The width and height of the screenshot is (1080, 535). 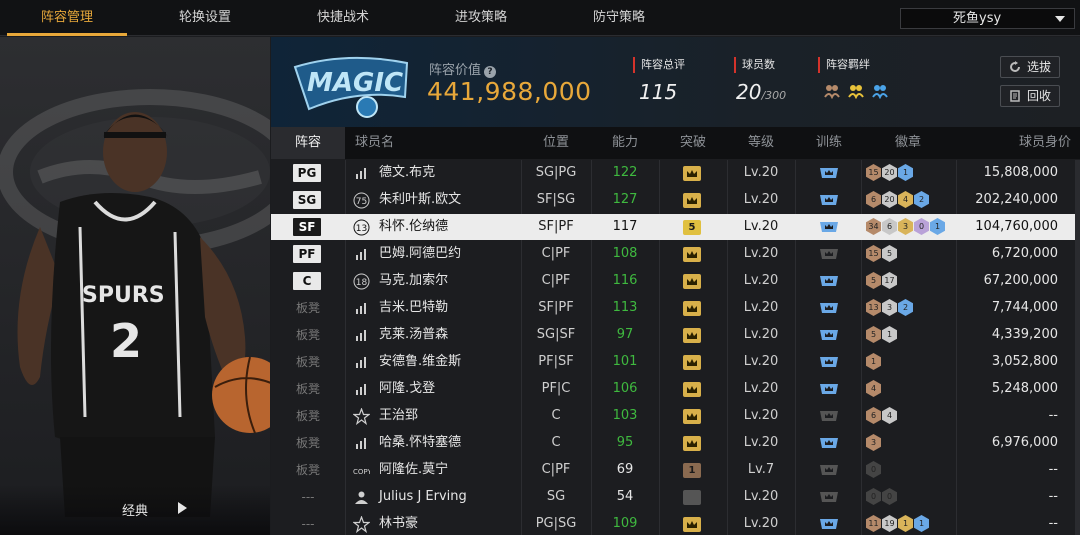 I want to click on col-name-header: 球员名, so click(x=390, y=143).